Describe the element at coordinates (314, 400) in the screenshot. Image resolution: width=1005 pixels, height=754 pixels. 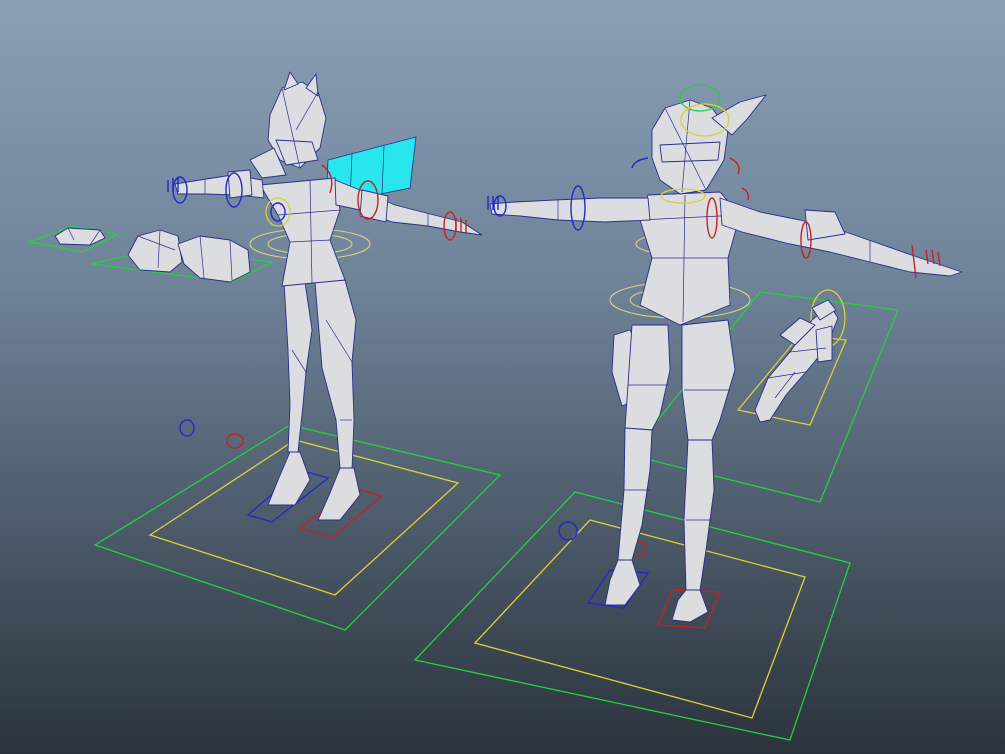
I see `left-character-legs` at that location.